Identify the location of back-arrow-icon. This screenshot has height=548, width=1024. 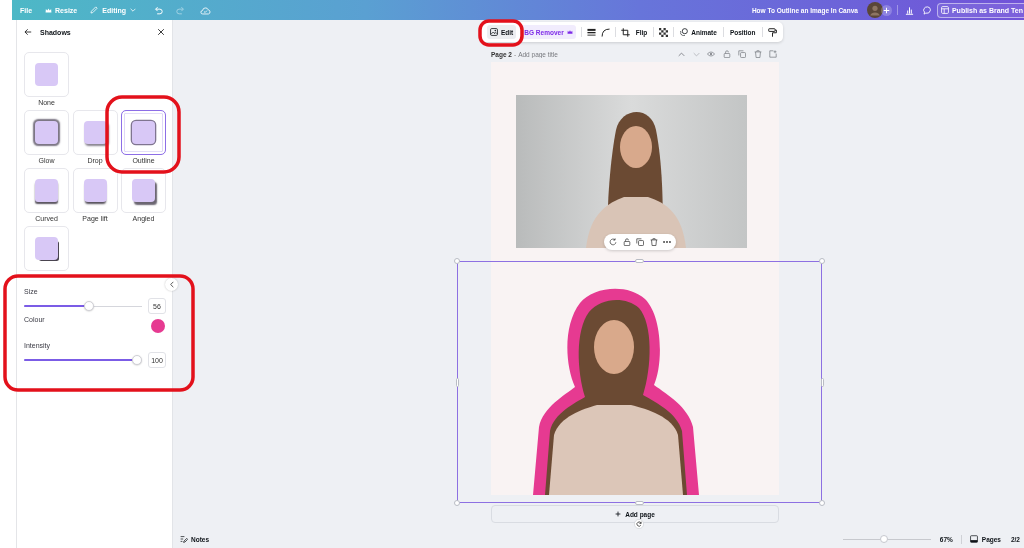
(28, 32).